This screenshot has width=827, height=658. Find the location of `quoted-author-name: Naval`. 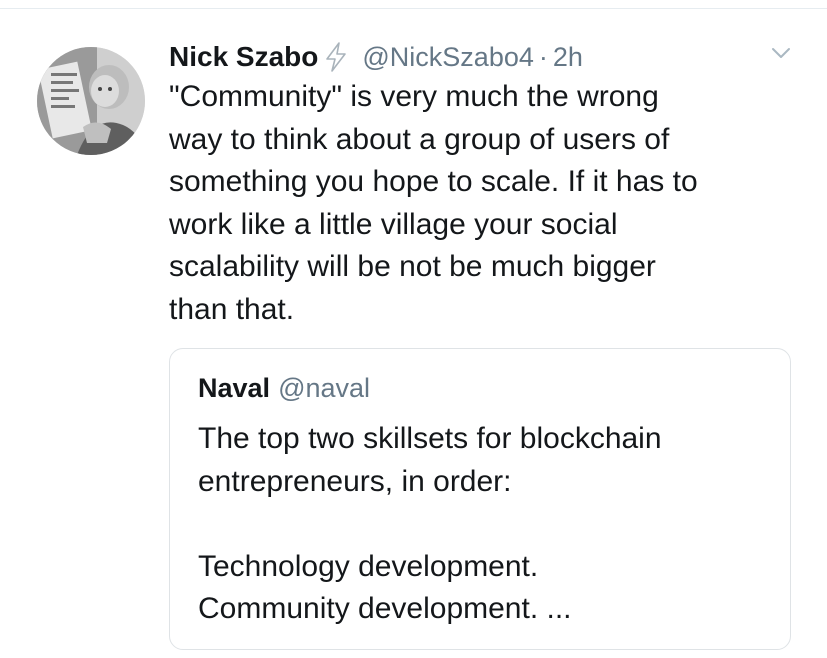

quoted-author-name: Naval is located at coordinates (234, 388).